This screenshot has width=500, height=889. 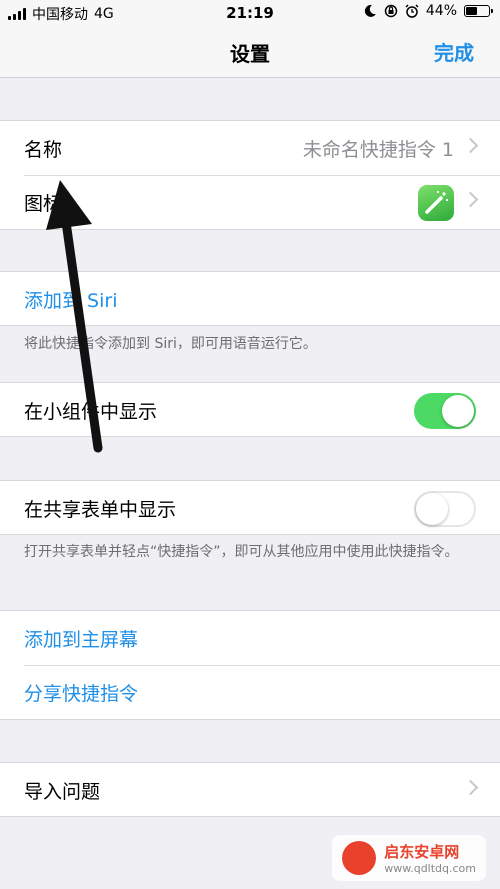 What do you see at coordinates (436, 203) in the screenshot?
I see `magic-wand-icon` at bounding box center [436, 203].